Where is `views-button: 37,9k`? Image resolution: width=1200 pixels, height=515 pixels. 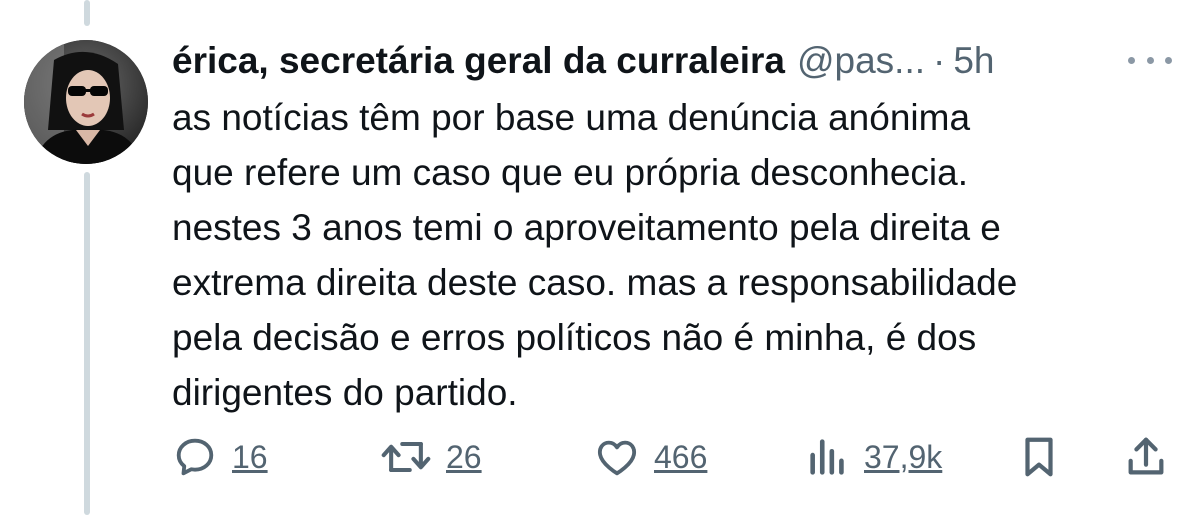
views-button: 37,9k is located at coordinates (874, 457).